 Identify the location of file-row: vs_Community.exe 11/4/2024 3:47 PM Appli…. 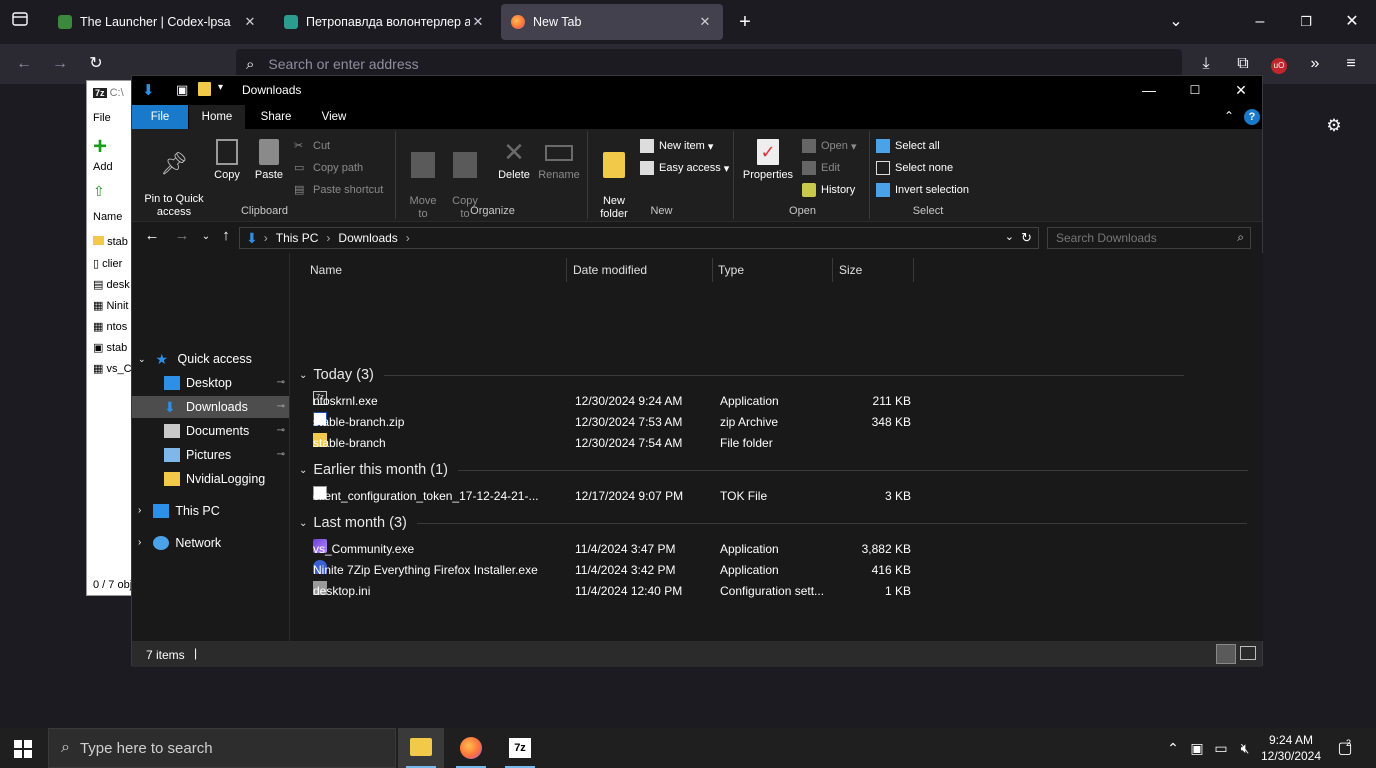
(785, 549).